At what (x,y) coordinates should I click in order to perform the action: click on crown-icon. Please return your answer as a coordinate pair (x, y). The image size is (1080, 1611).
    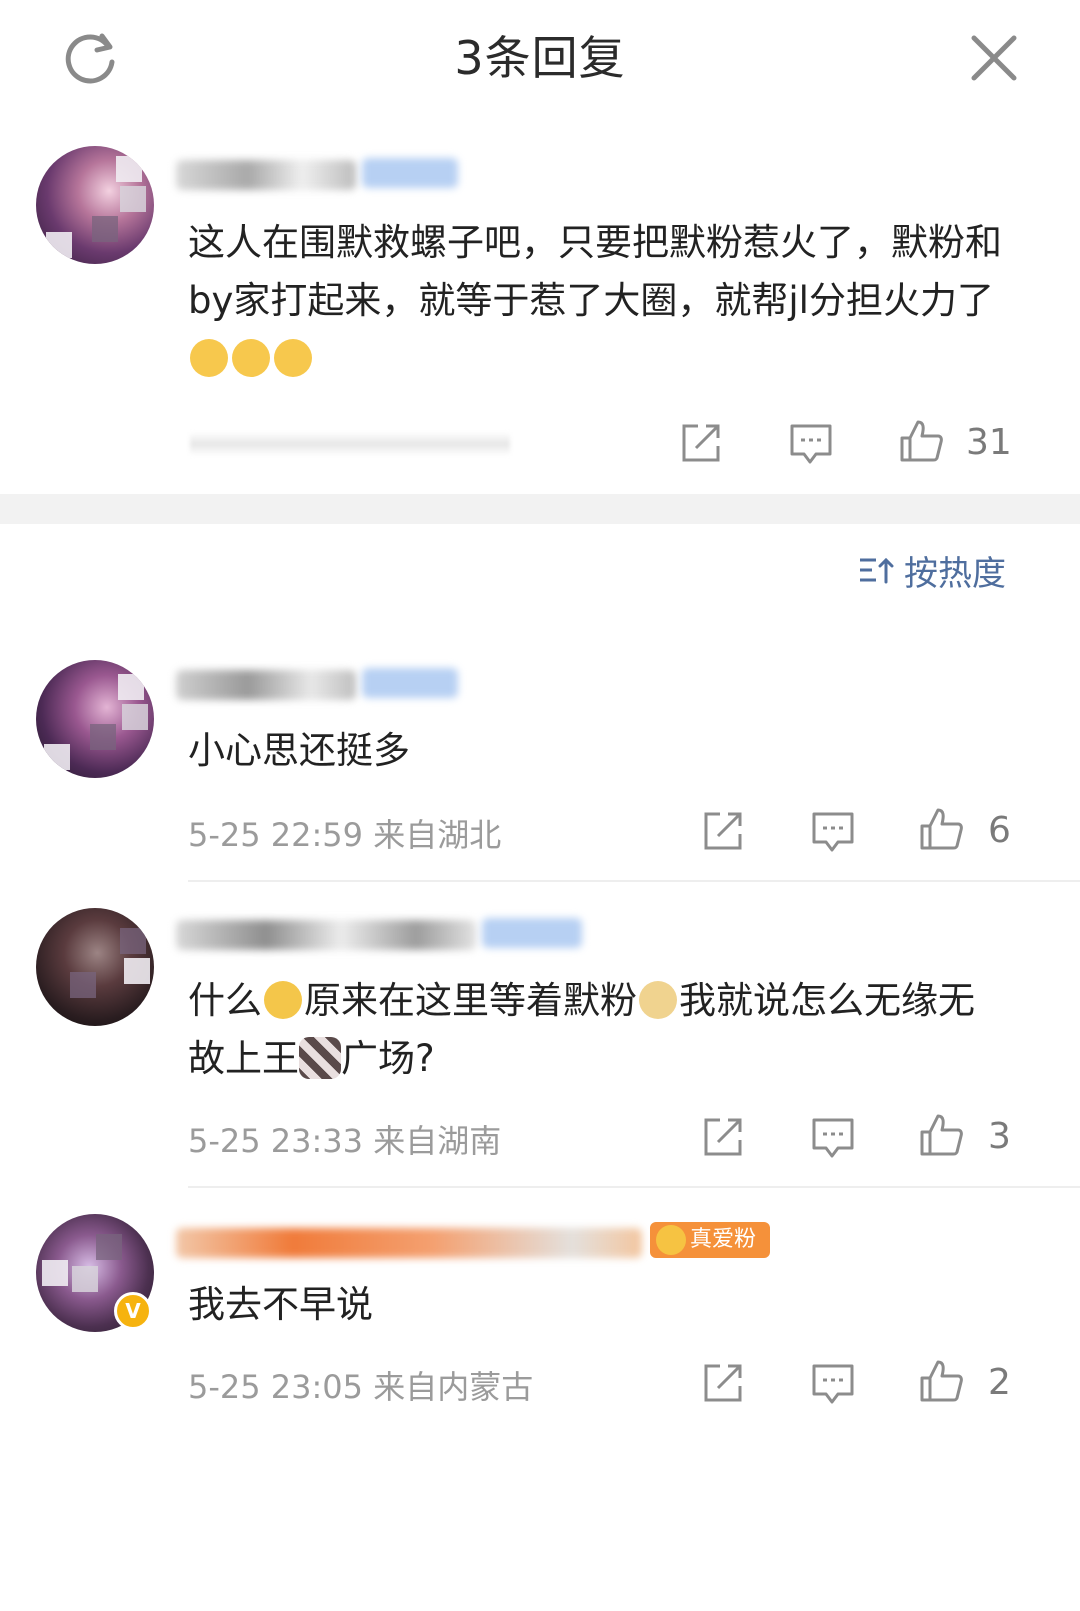
    Looking at the image, I should click on (671, 1240).